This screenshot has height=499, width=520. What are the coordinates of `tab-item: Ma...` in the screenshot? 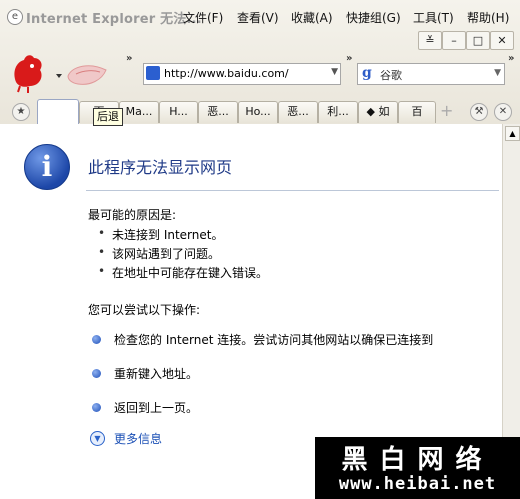 It's located at (139, 112).